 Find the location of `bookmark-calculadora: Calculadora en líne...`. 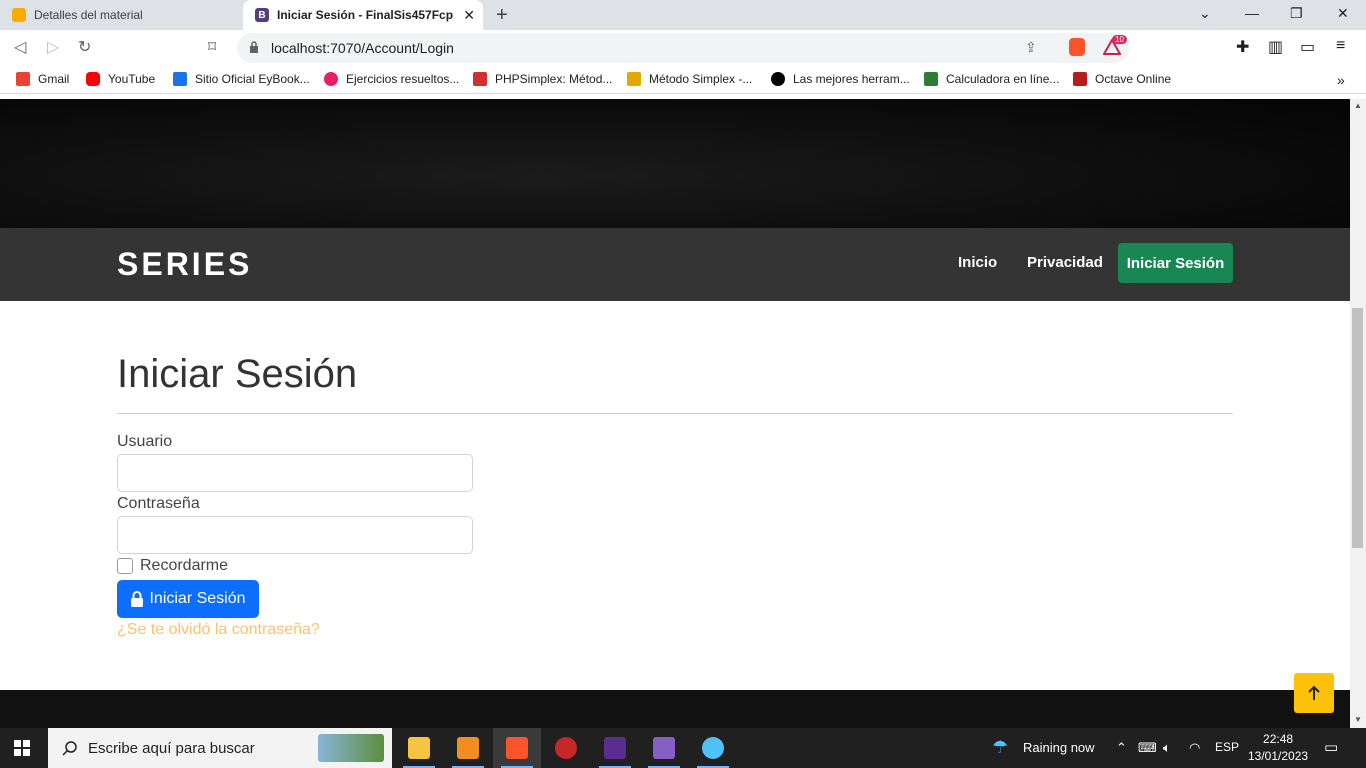

bookmark-calculadora: Calculadora en líne... is located at coordinates (991, 79).